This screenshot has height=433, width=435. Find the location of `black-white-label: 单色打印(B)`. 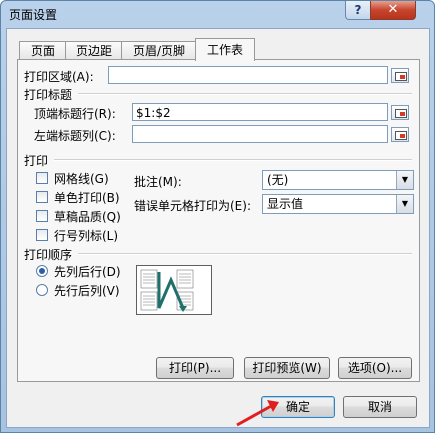

black-white-label: 单色打印(B) is located at coordinates (87, 198).